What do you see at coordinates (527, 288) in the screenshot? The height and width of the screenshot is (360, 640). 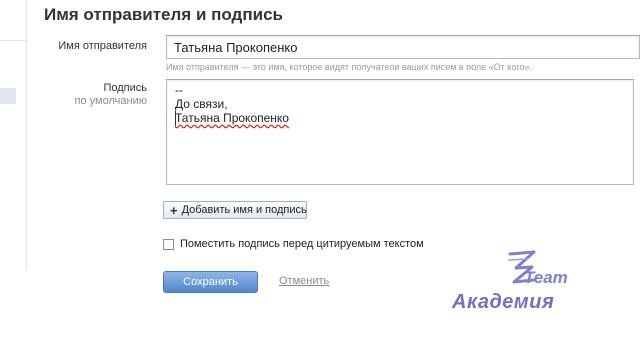 I see `watermark: Team Академия` at bounding box center [527, 288].